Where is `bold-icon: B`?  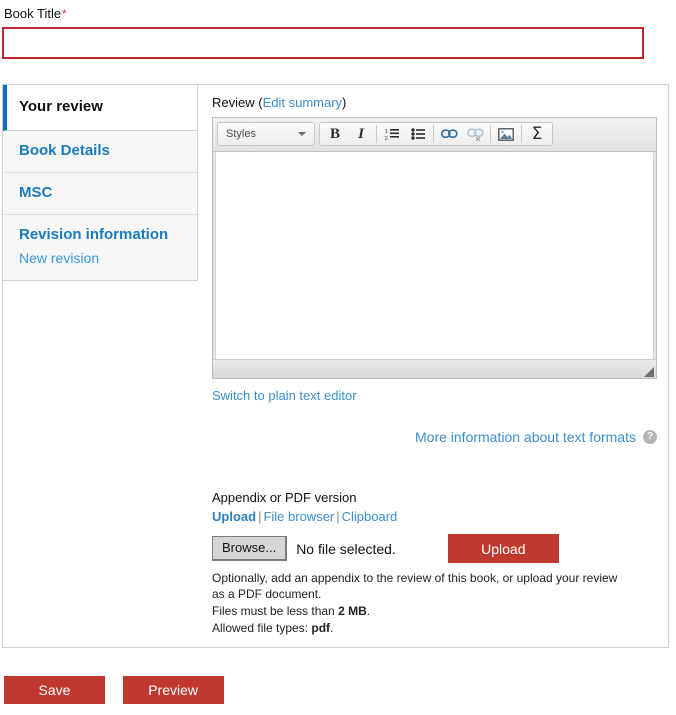 bold-icon: B is located at coordinates (335, 134).